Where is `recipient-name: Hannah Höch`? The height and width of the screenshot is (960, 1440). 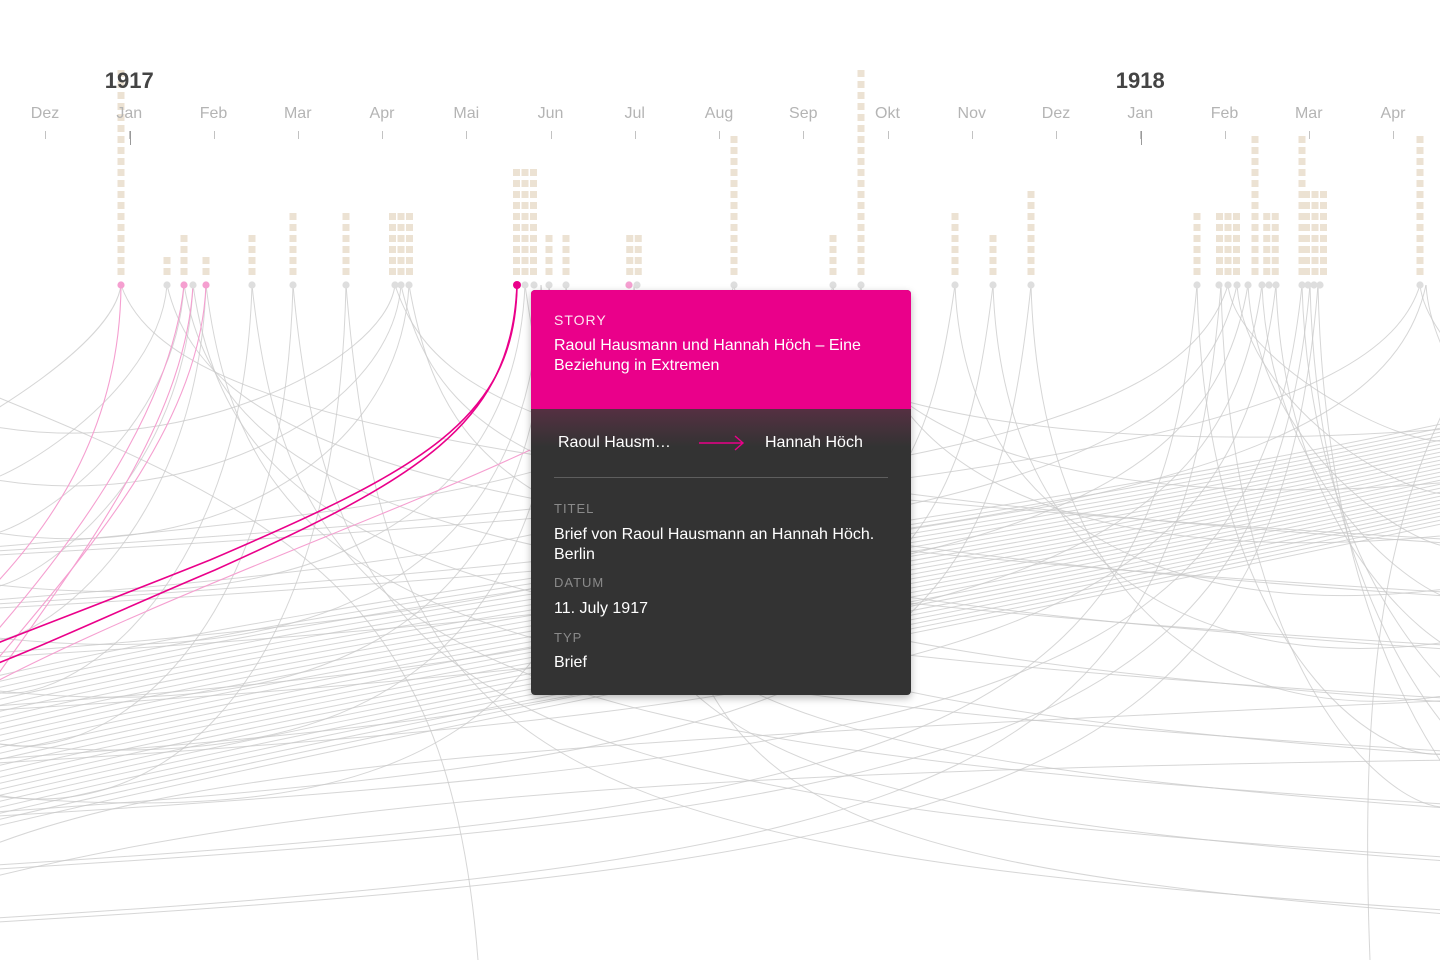
recipient-name: Hannah Höch is located at coordinates (814, 443).